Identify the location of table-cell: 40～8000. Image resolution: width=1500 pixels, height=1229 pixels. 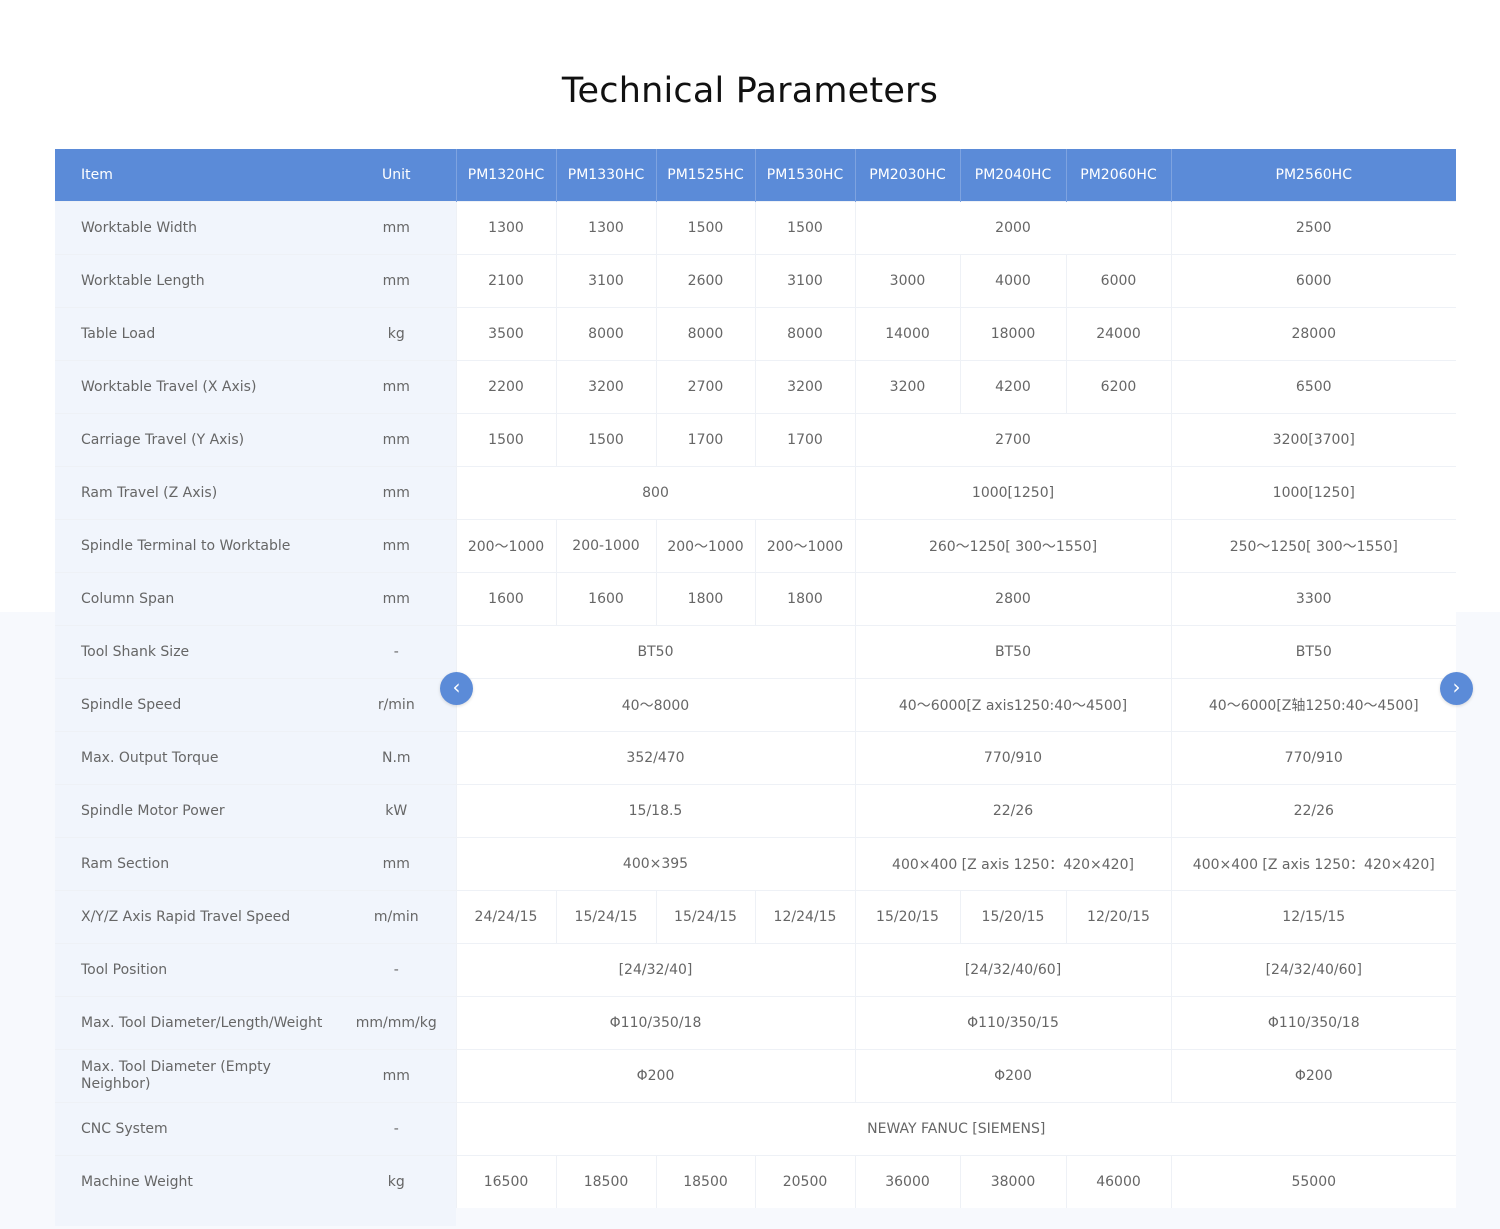
(655, 705).